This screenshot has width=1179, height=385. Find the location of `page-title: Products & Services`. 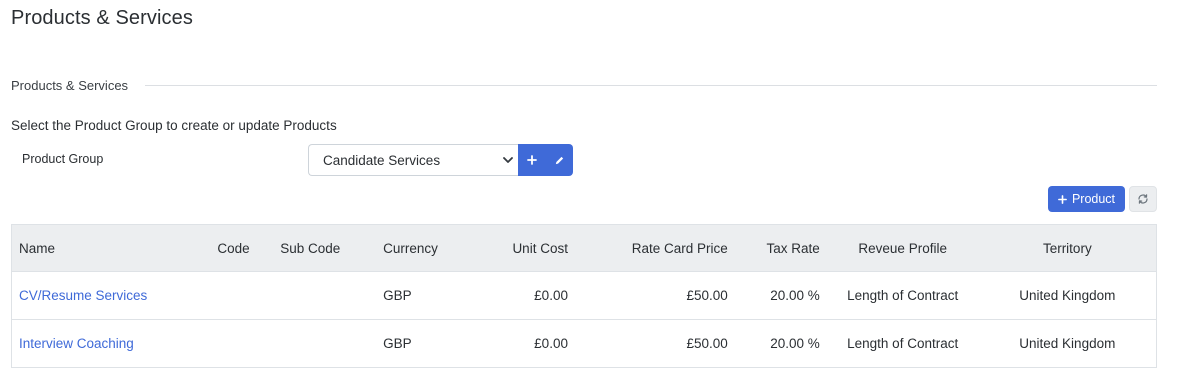

page-title: Products & Services is located at coordinates (102, 18).